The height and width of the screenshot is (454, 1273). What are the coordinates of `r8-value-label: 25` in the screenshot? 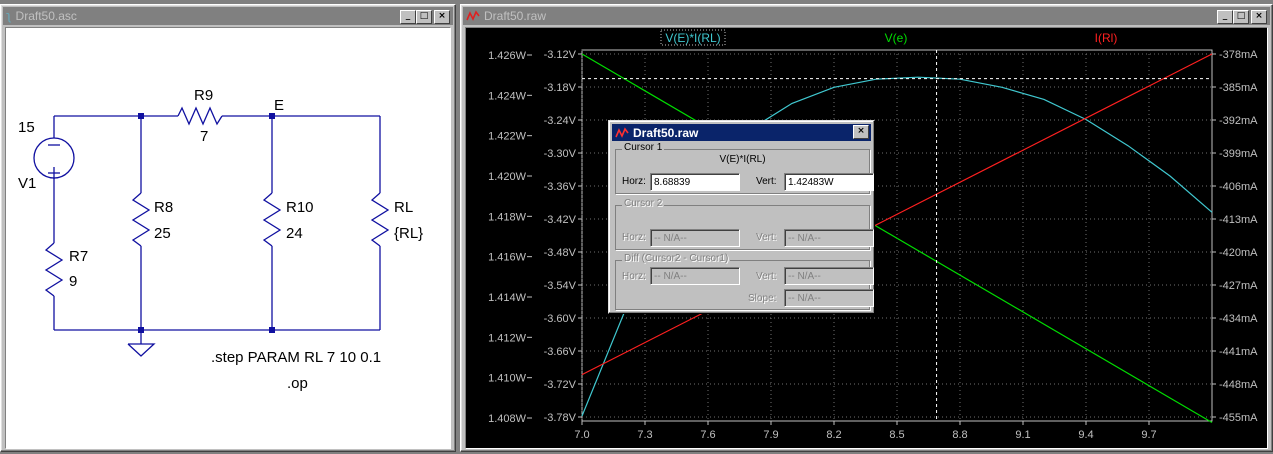 It's located at (162, 233).